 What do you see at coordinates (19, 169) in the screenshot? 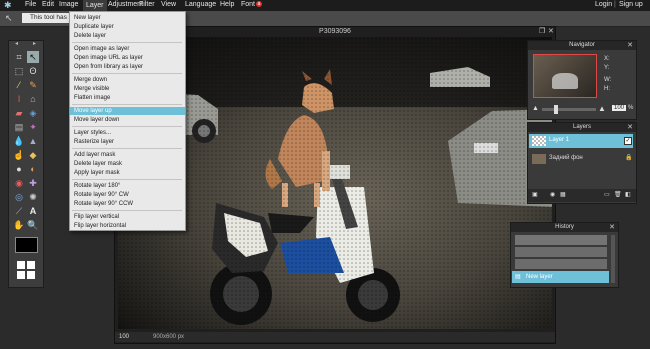
I see `dodge-tool-icon: ●` at bounding box center [19, 169].